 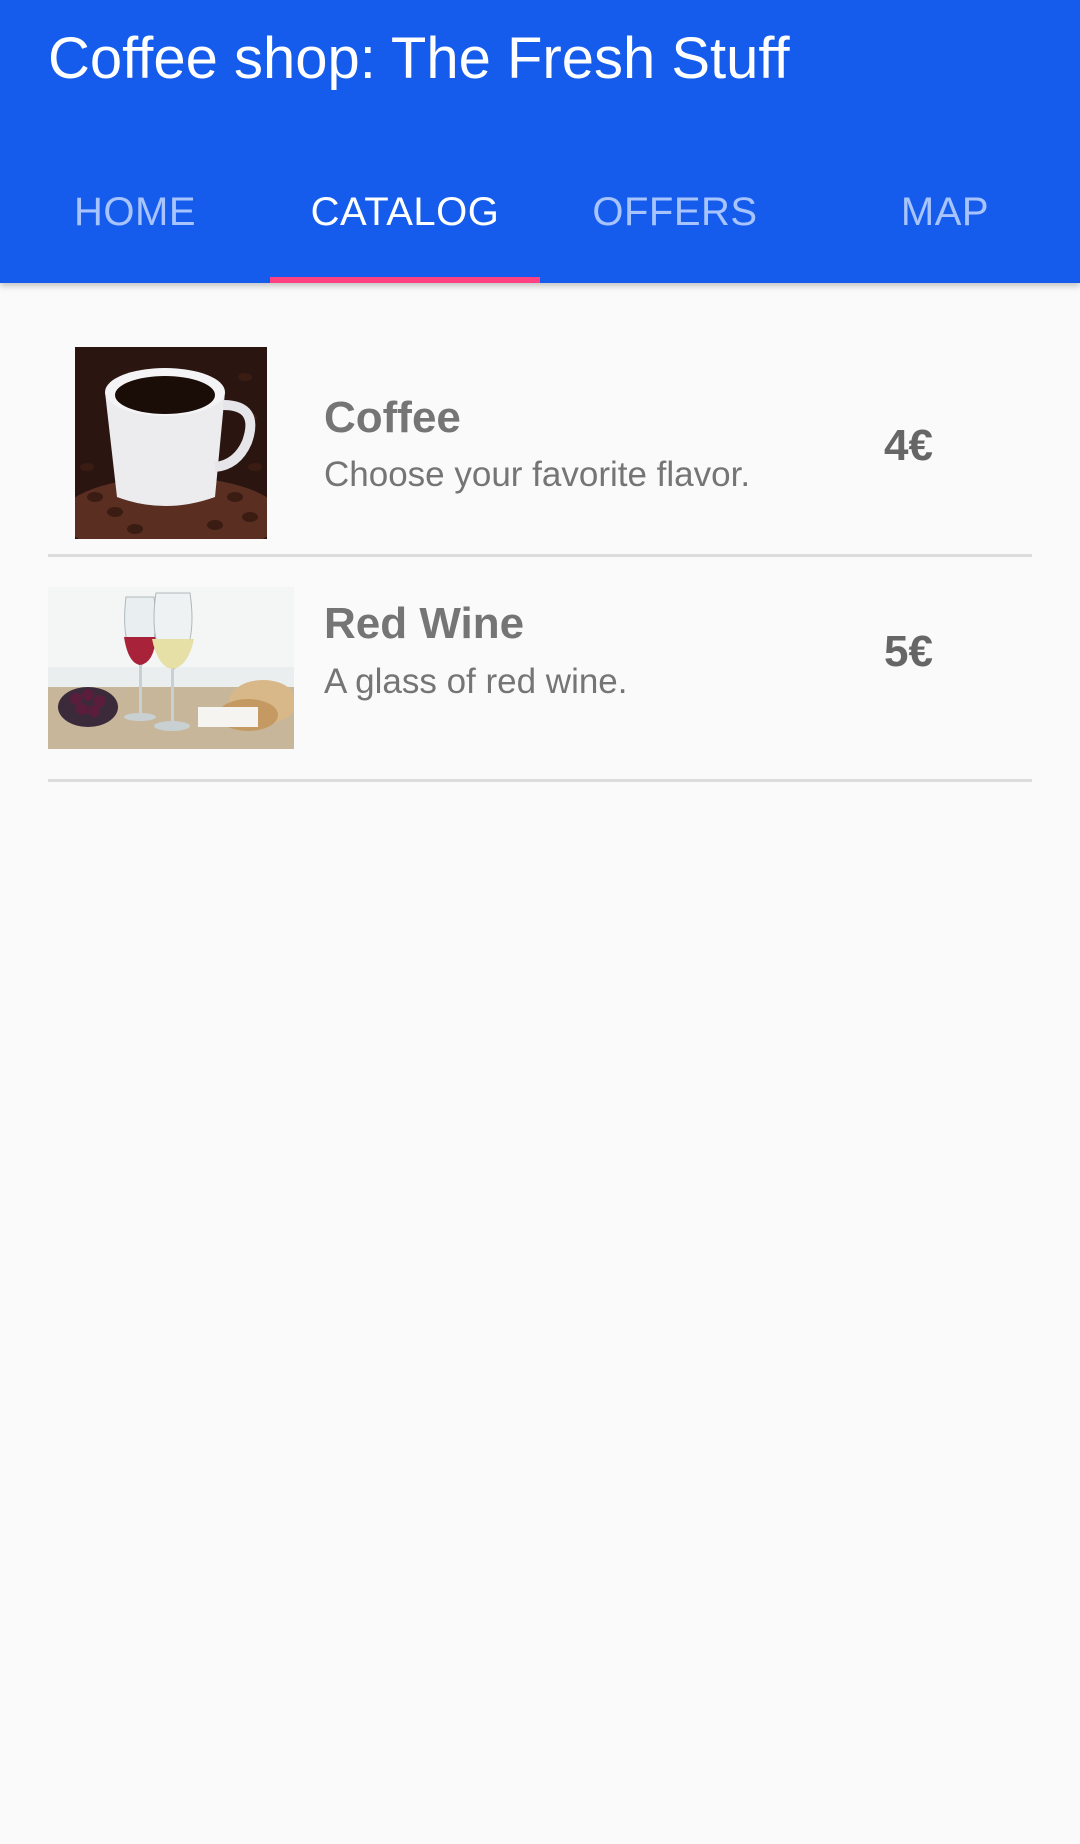 I want to click on tab-offers: OFFERS, so click(x=675, y=216).